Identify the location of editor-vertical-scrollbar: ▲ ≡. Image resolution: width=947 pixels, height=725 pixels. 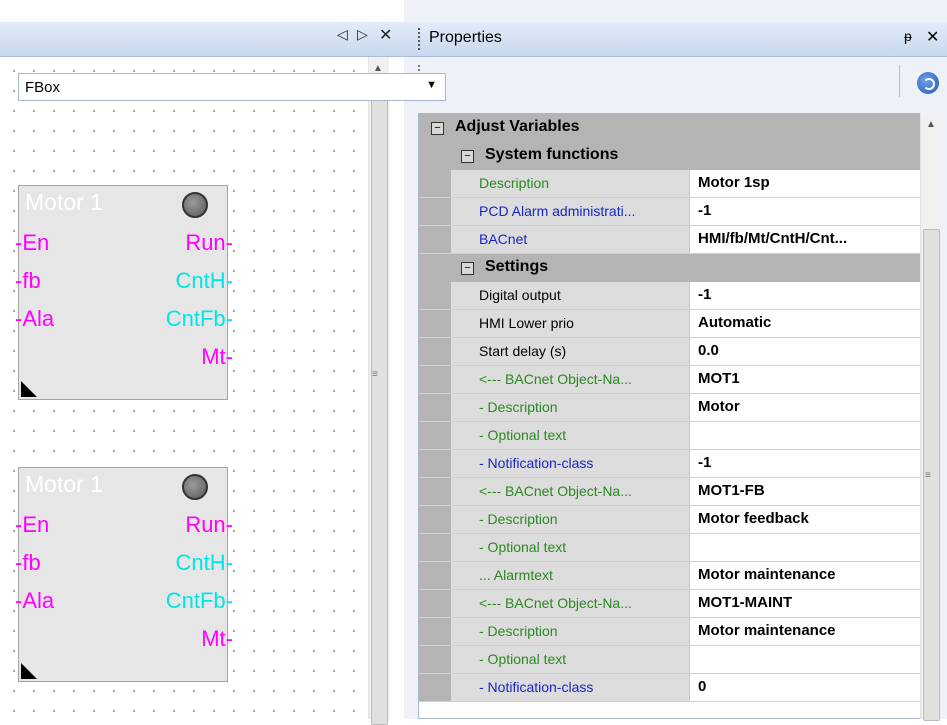
(378, 391).